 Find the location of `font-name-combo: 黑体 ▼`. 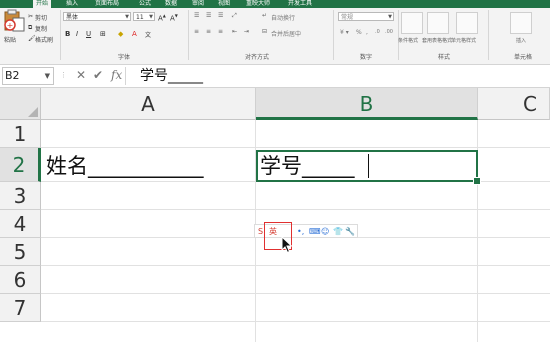

font-name-combo: 黑体 ▼ is located at coordinates (97, 16).